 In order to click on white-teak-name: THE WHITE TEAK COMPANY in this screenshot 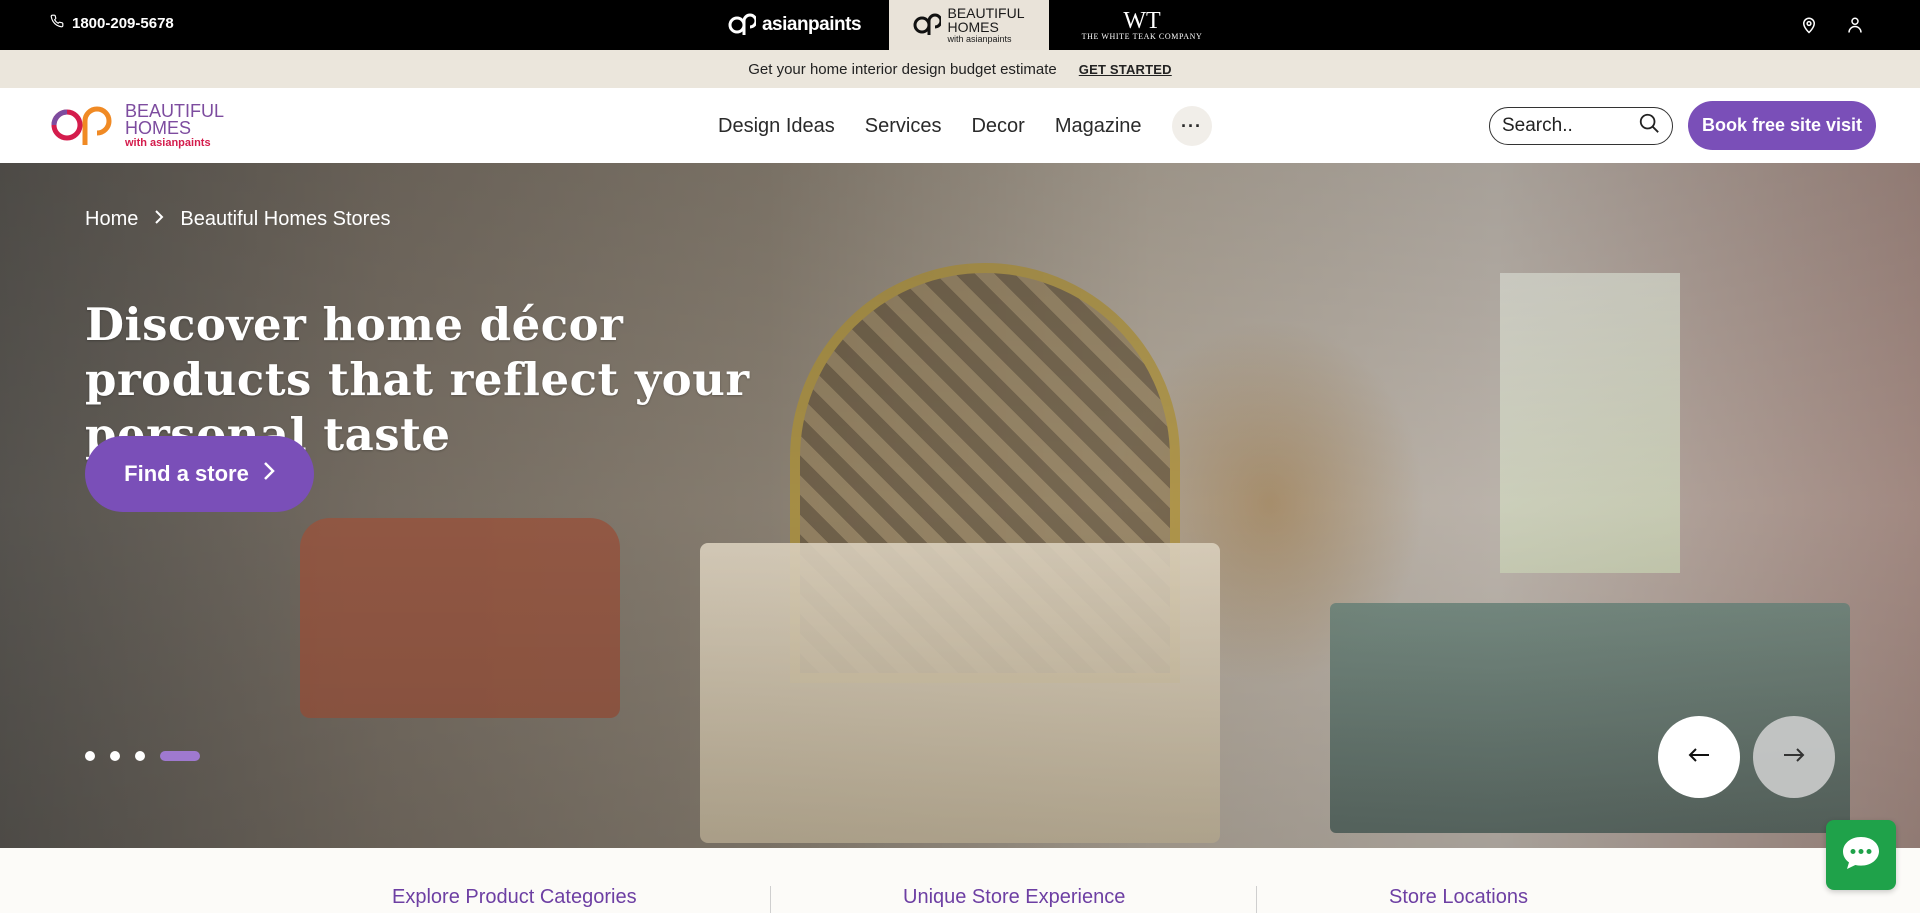, I will do `click(1142, 36)`.